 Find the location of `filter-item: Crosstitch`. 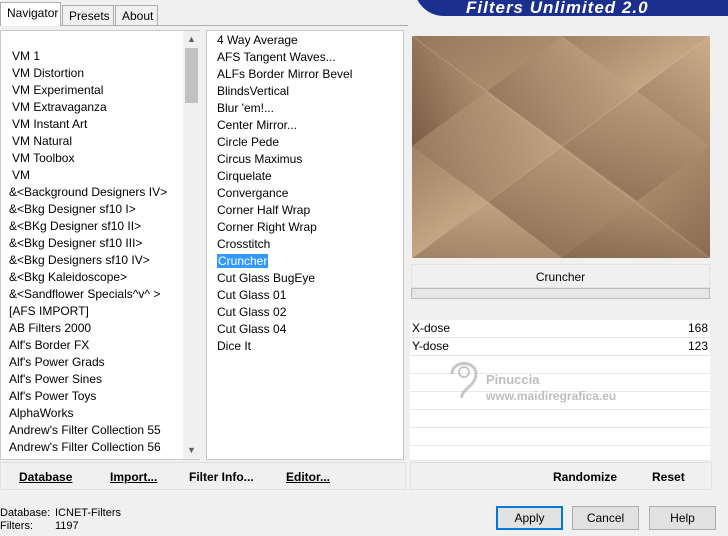

filter-item: Crosstitch is located at coordinates (243, 244).